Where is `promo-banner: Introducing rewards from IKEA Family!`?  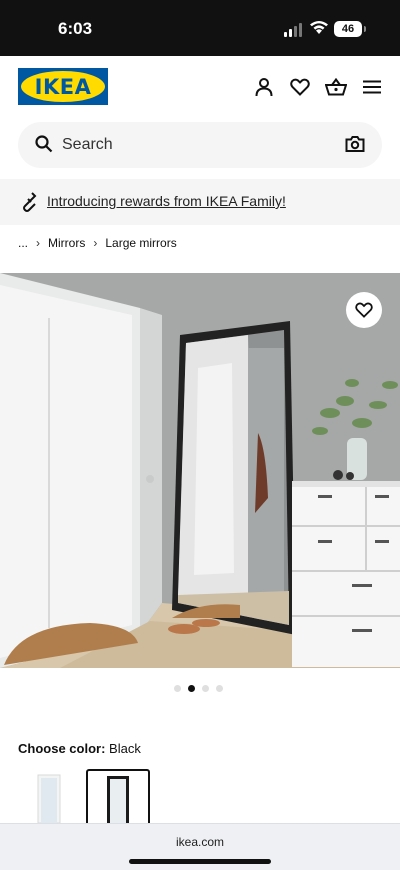
promo-banner: Introducing rewards from IKEA Family! is located at coordinates (200, 202).